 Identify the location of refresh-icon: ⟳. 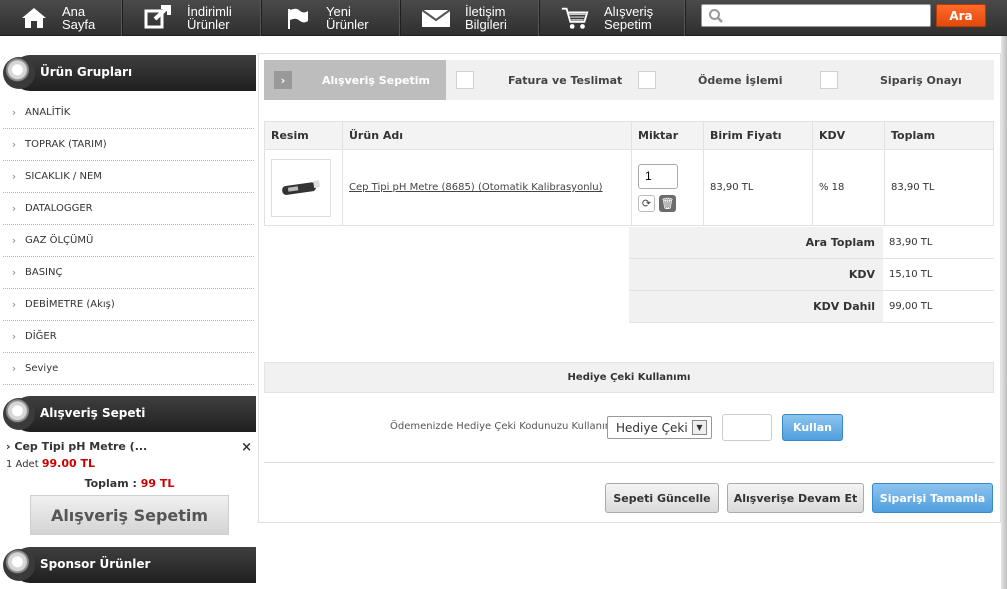
(646, 203).